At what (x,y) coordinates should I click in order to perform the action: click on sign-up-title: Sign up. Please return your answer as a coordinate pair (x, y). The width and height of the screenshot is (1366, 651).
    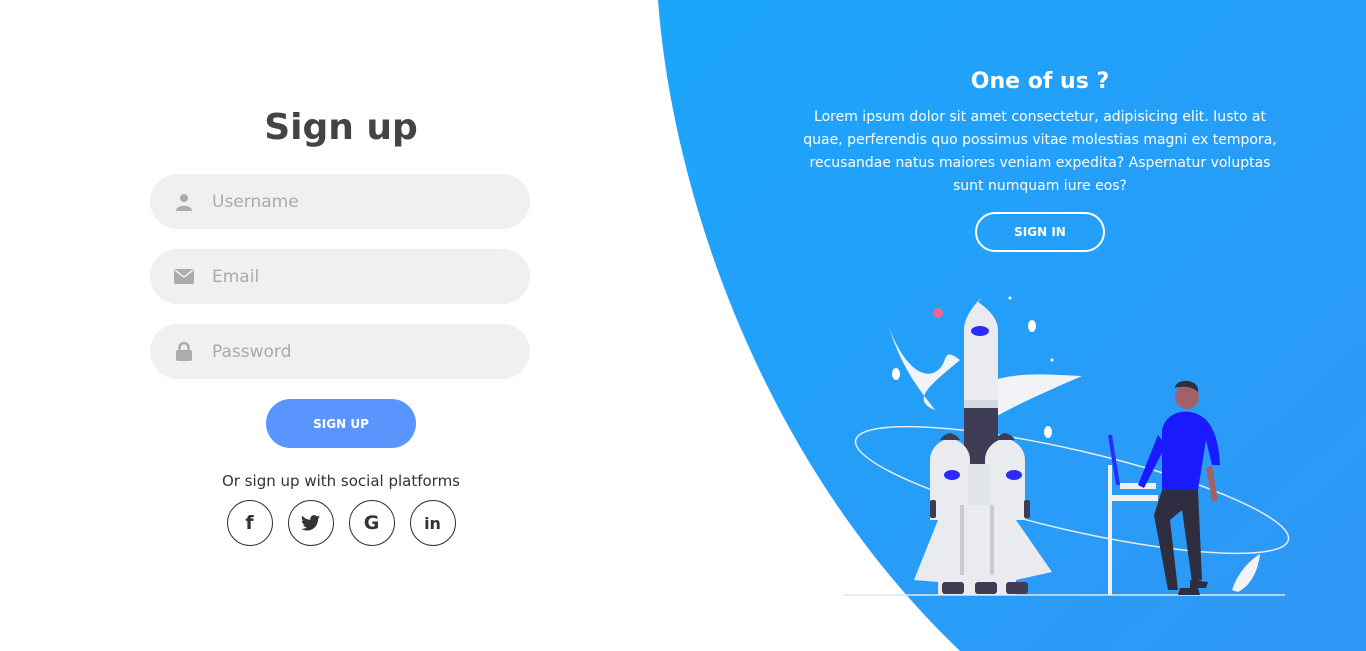
    Looking at the image, I should click on (341, 127).